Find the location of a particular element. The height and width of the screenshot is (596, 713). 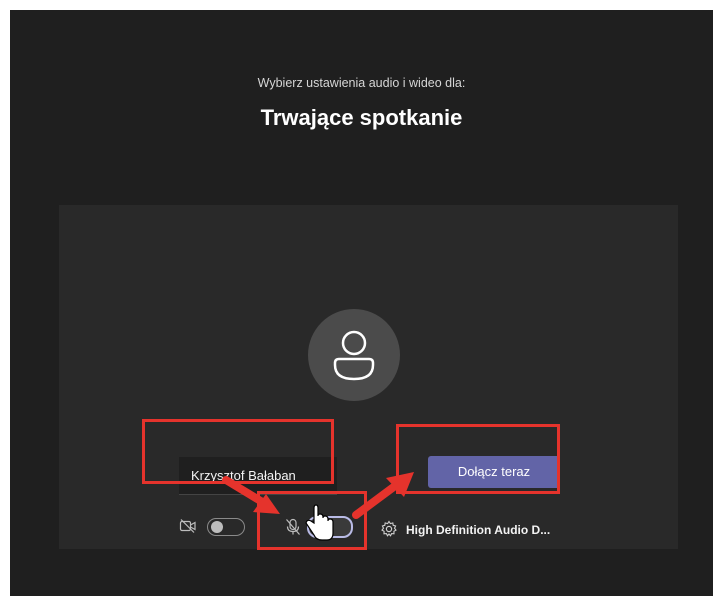

annotation-arrows is located at coordinates (318, 506).